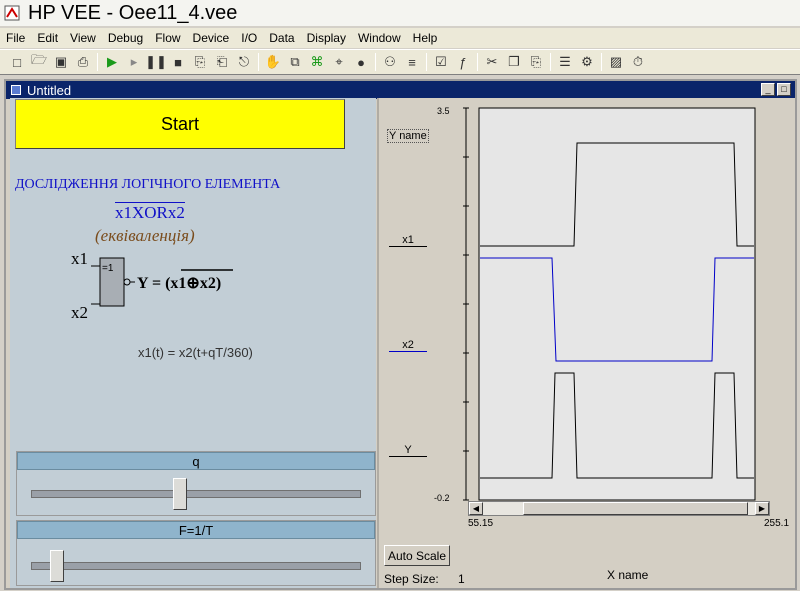 This screenshot has height=591, width=800. What do you see at coordinates (244, 62) in the screenshot?
I see `step-out-icon: ⎋` at bounding box center [244, 62].